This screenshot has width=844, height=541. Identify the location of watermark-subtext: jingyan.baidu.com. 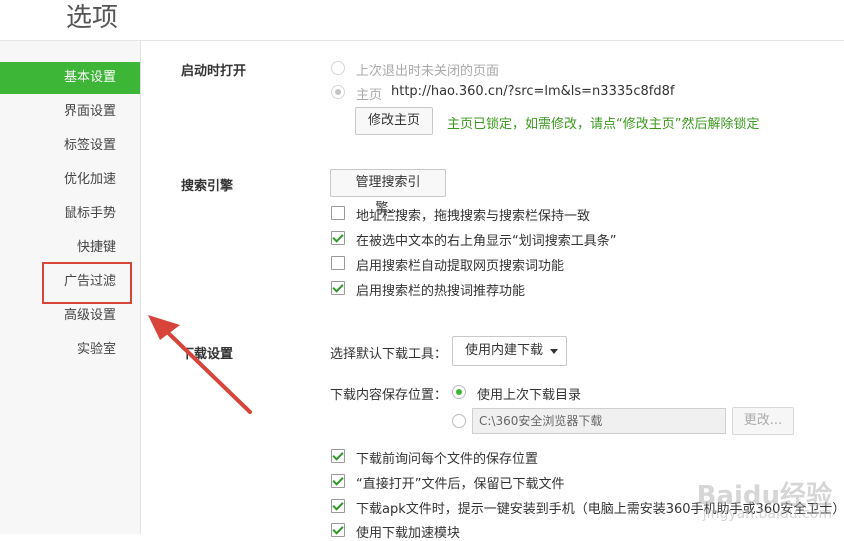
(767, 514).